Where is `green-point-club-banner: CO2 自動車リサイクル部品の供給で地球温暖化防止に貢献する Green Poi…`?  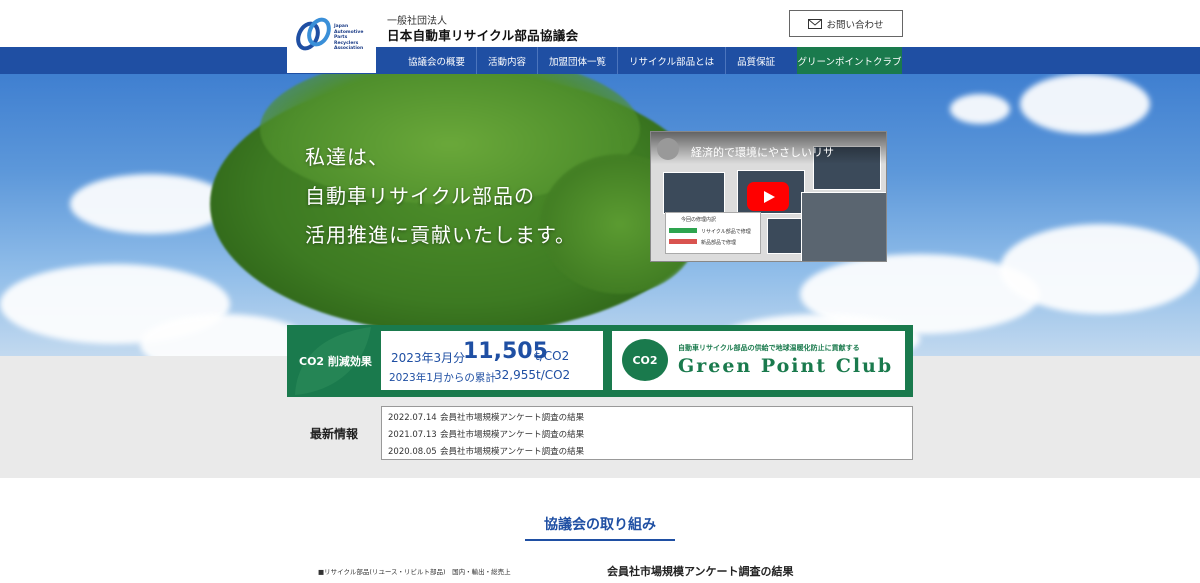
green-point-club-banner: CO2 自動車リサイクル部品の供給で地球温暖化防止に貢献する Green Poi… is located at coordinates (758, 360).